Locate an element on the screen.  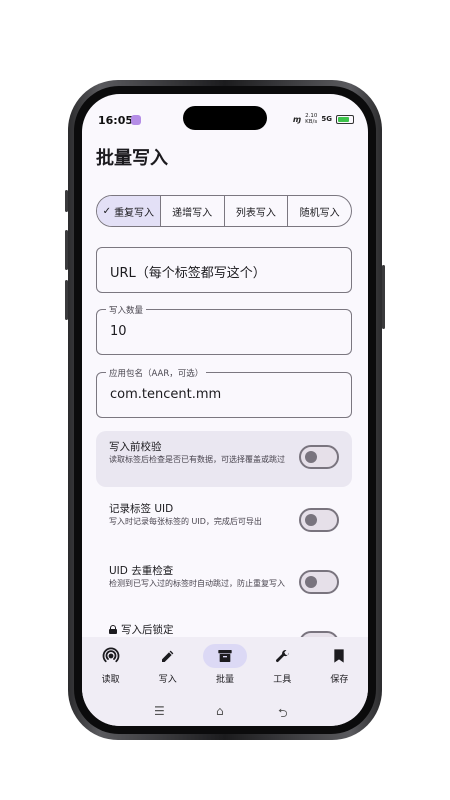
nav-item-save: 保存 is located at coordinates (339, 667).